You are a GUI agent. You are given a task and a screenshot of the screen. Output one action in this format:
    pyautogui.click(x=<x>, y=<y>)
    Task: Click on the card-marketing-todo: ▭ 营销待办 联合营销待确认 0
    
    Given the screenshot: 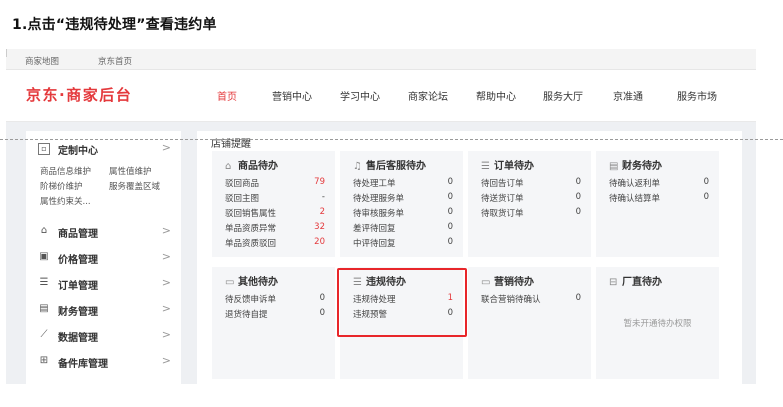 What is the action you would take?
    pyautogui.click(x=529, y=323)
    